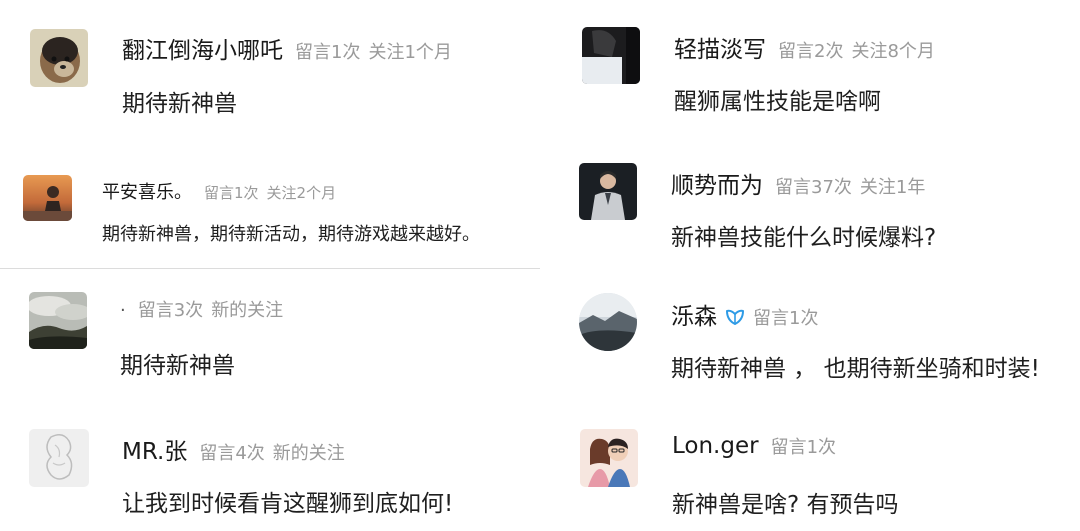  What do you see at coordinates (232, 453) in the screenshot?
I see `message-count: 留言4次` at bounding box center [232, 453].